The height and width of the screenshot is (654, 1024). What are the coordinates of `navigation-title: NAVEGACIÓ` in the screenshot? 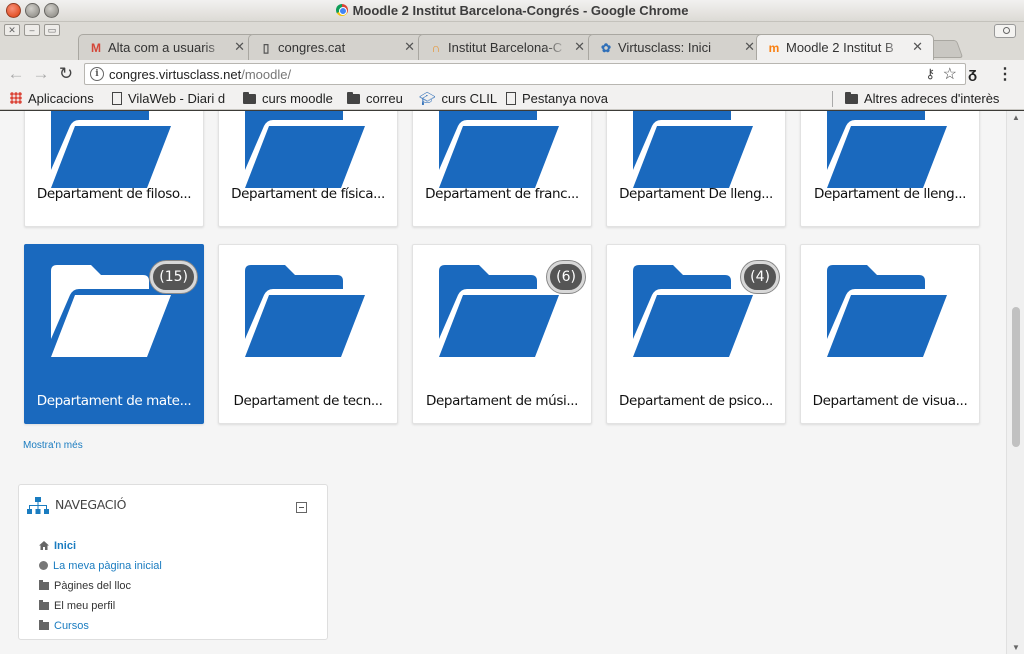 It's located at (91, 504).